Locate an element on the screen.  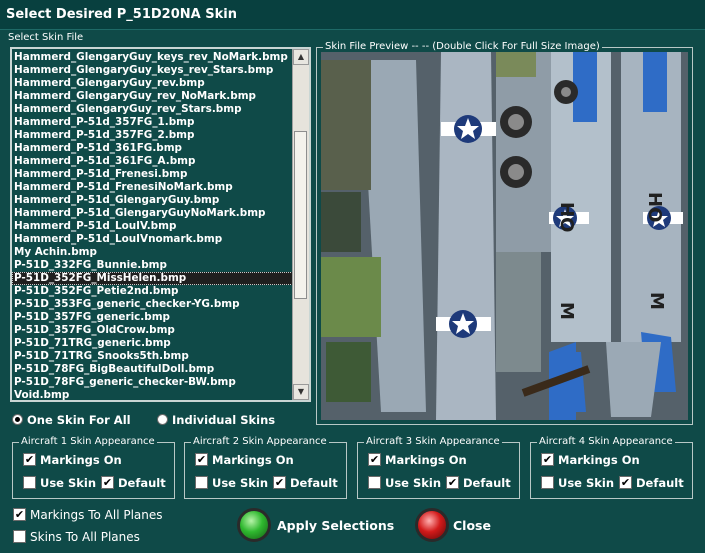
scroll-thumb is located at coordinates (300, 215).